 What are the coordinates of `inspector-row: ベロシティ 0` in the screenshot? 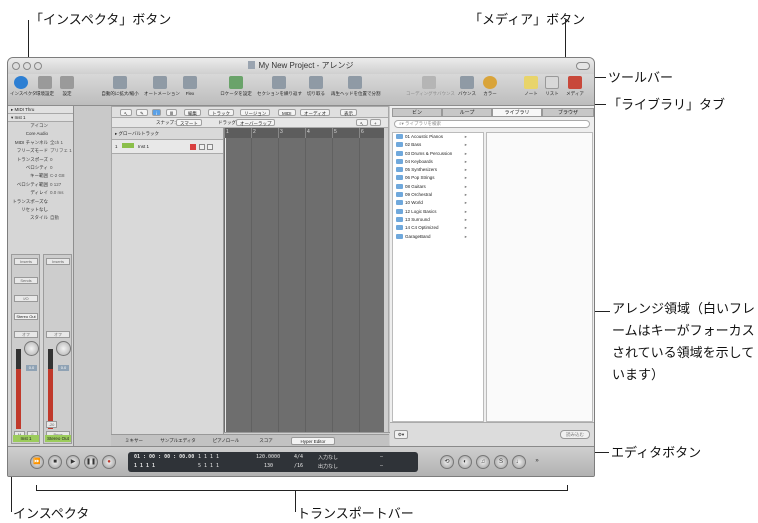 It's located at (40, 168).